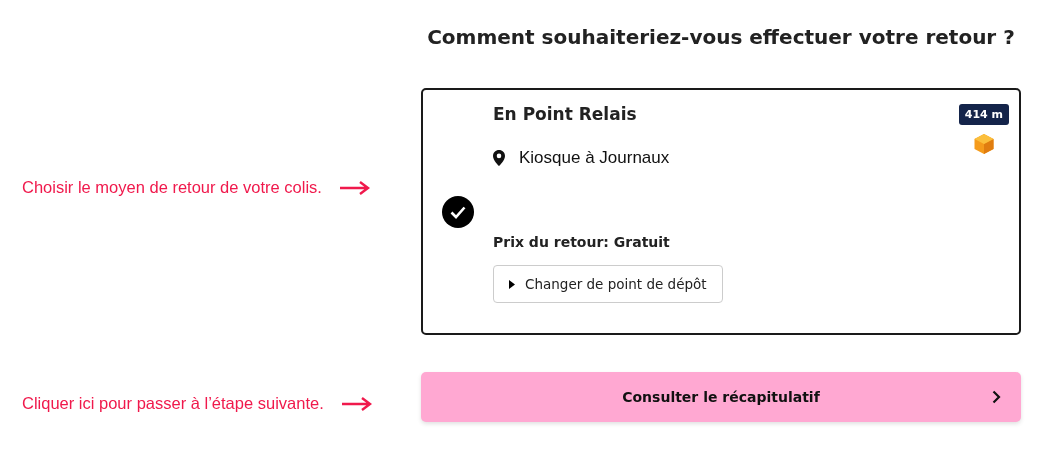 The image size is (1057, 463). Describe the element at coordinates (721, 397) in the screenshot. I see `summary-button: Consulter le récapitulatif` at that location.